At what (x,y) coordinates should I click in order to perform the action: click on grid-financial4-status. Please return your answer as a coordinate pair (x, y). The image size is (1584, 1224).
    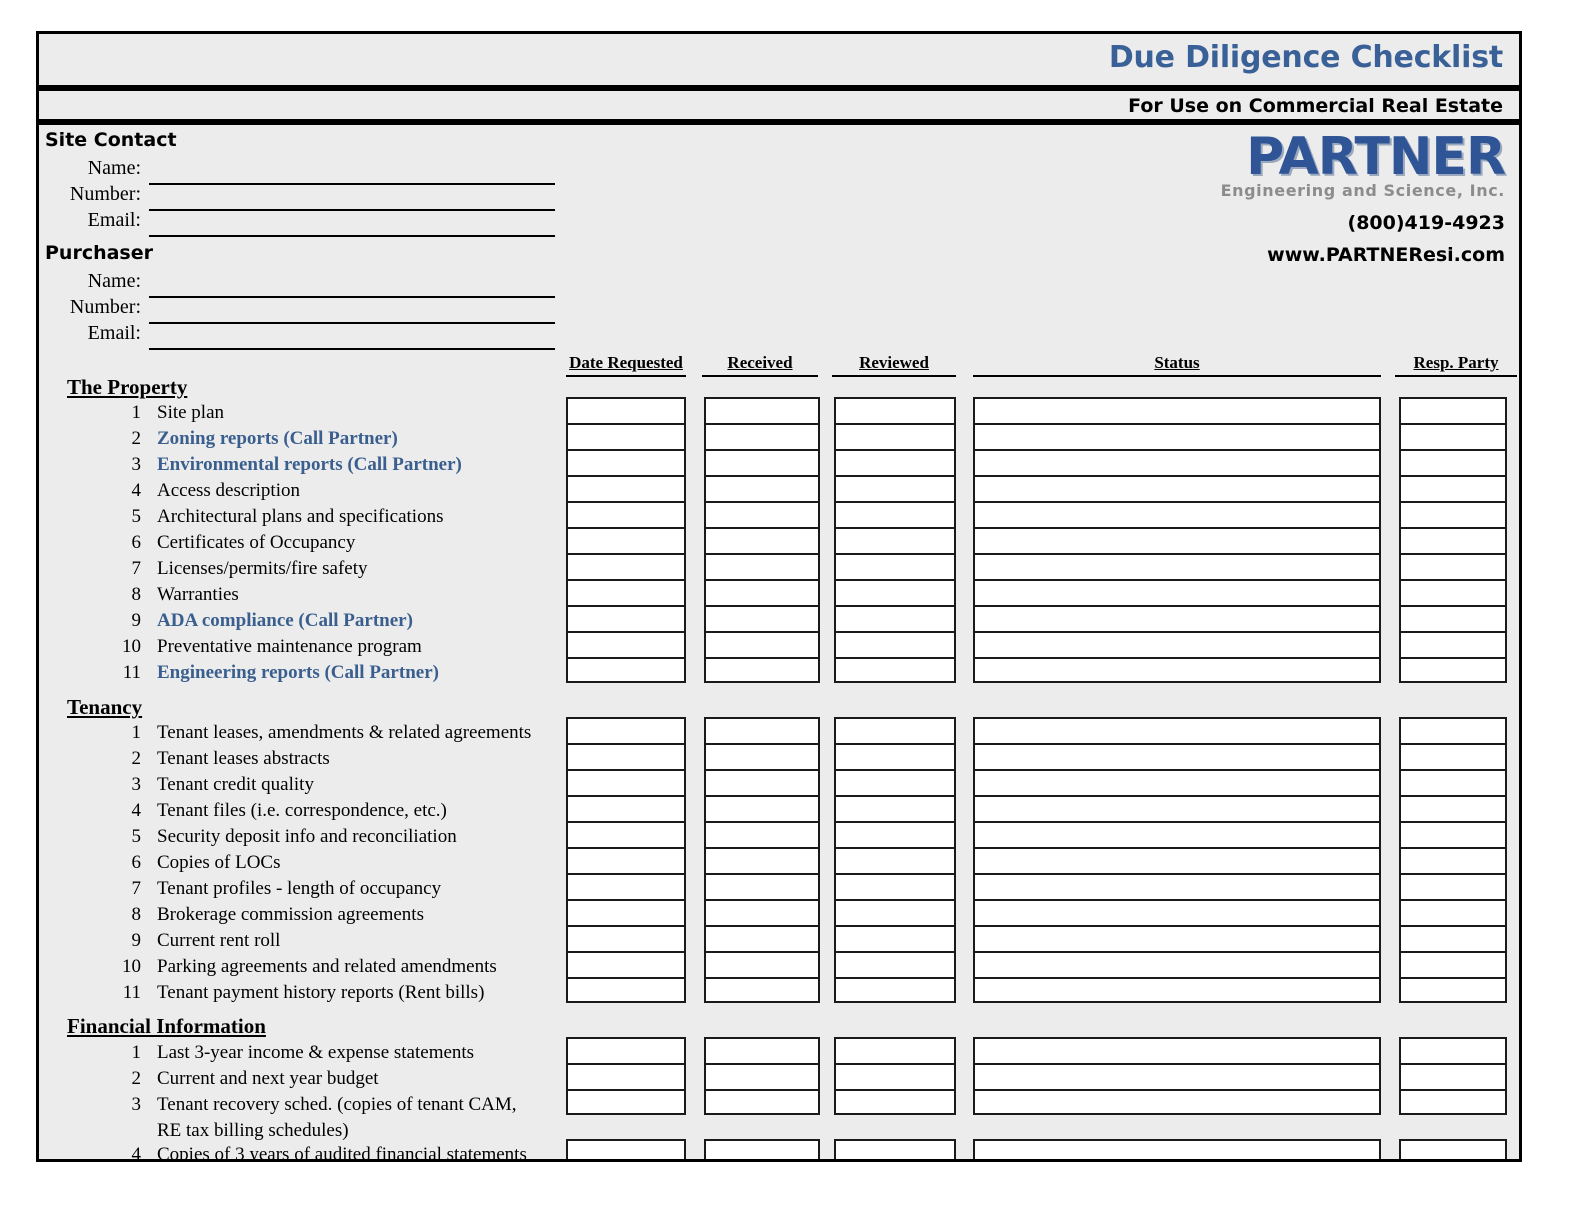
    Looking at the image, I should click on (1177, 1149).